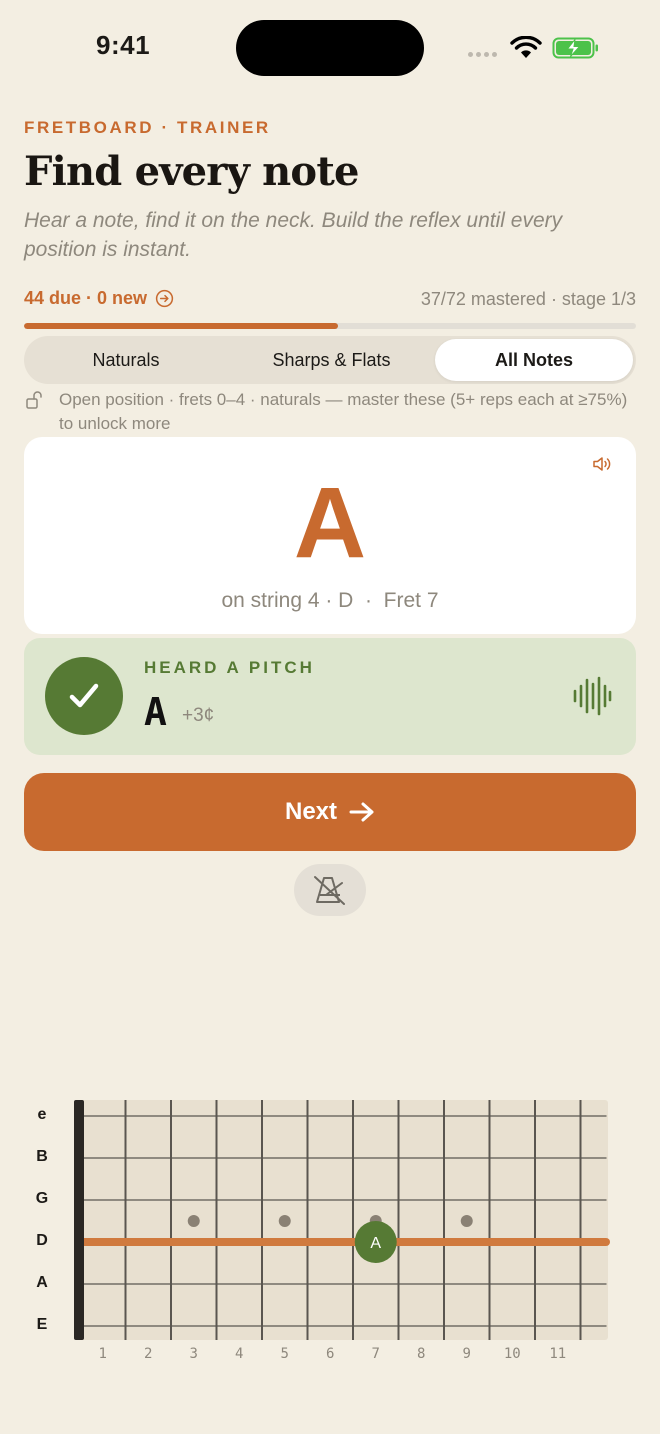 This screenshot has height=1434, width=660. What do you see at coordinates (198, 715) in the screenshot?
I see `heard-cents: +3¢` at bounding box center [198, 715].